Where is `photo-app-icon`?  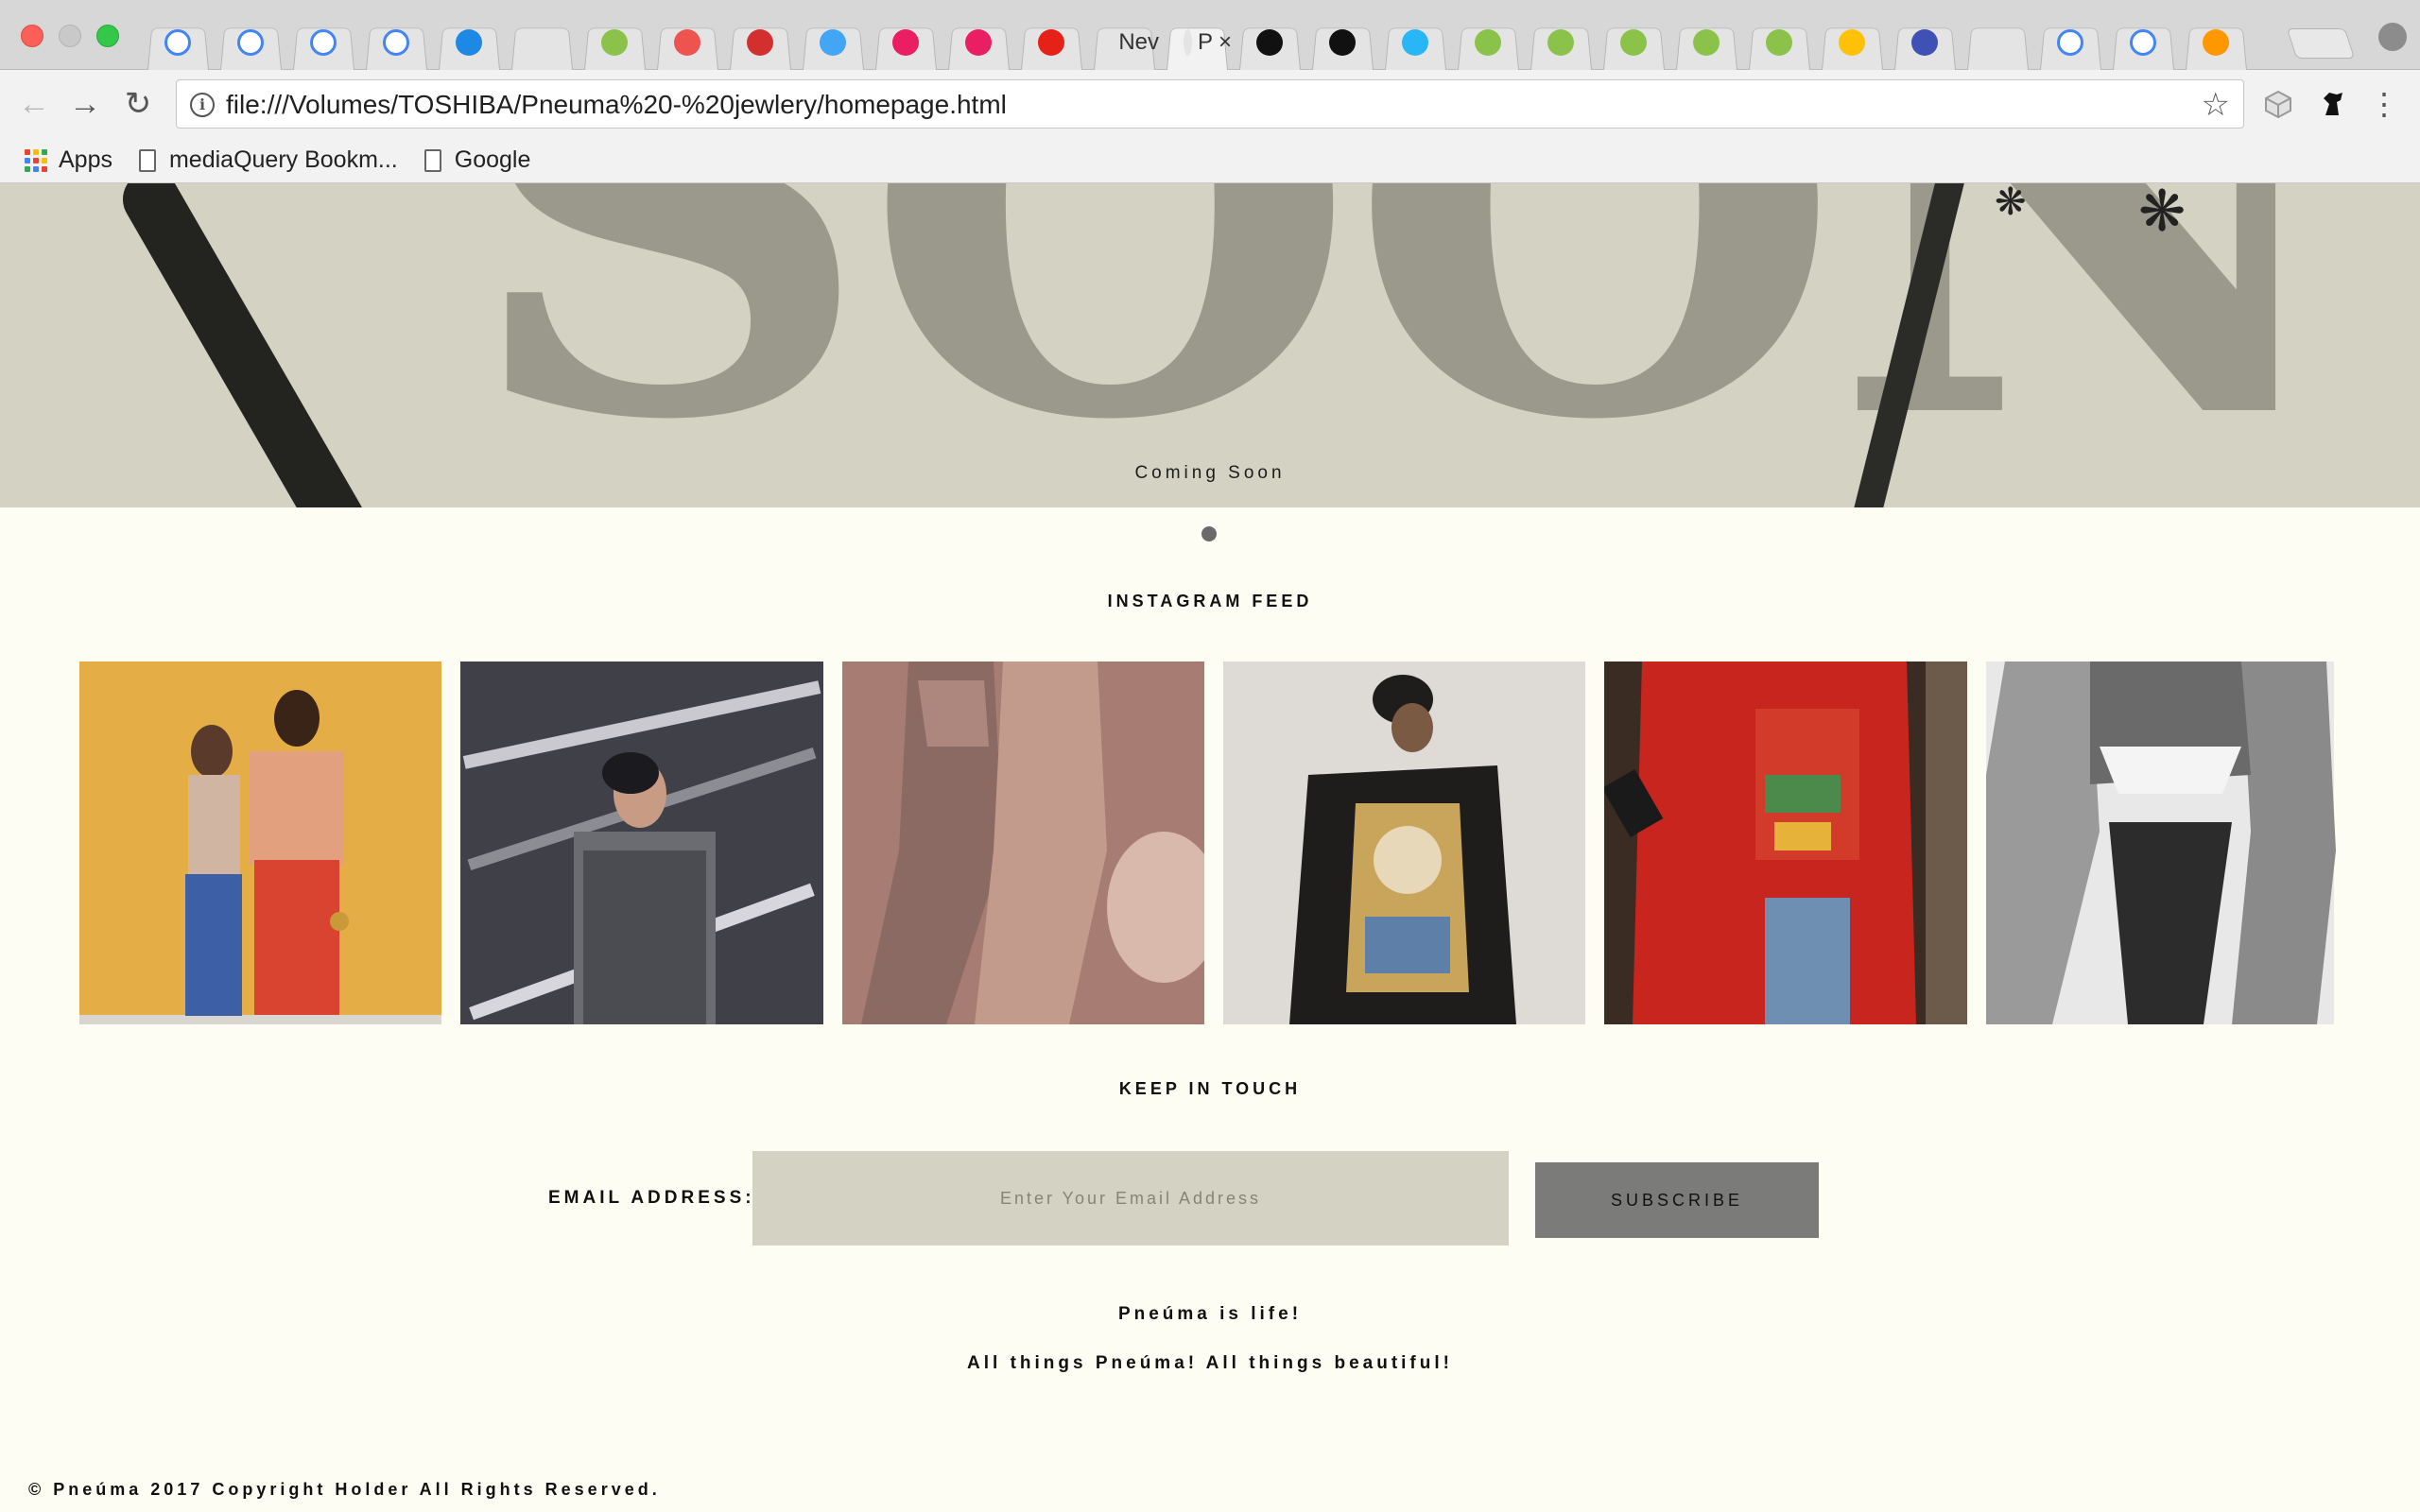 photo-app-icon is located at coordinates (1415, 42).